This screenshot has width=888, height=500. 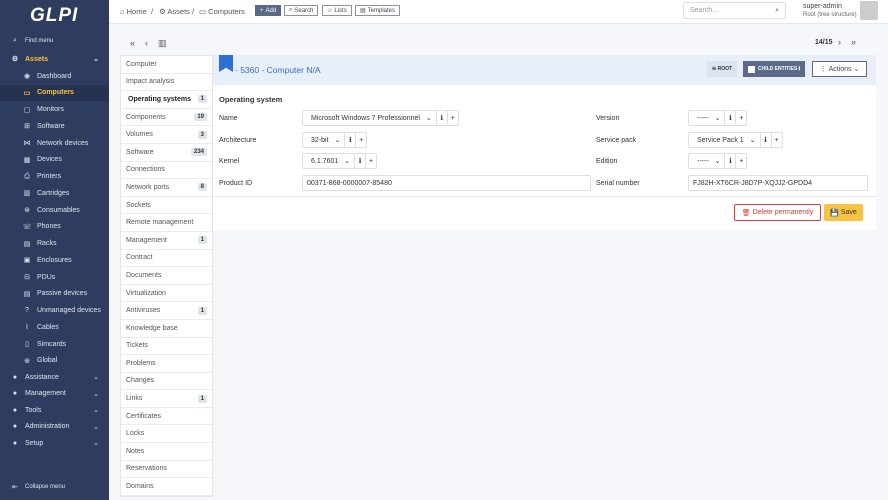 I want to click on sidebar-section-setup: ● Setup ⌄, so click(x=54, y=443).